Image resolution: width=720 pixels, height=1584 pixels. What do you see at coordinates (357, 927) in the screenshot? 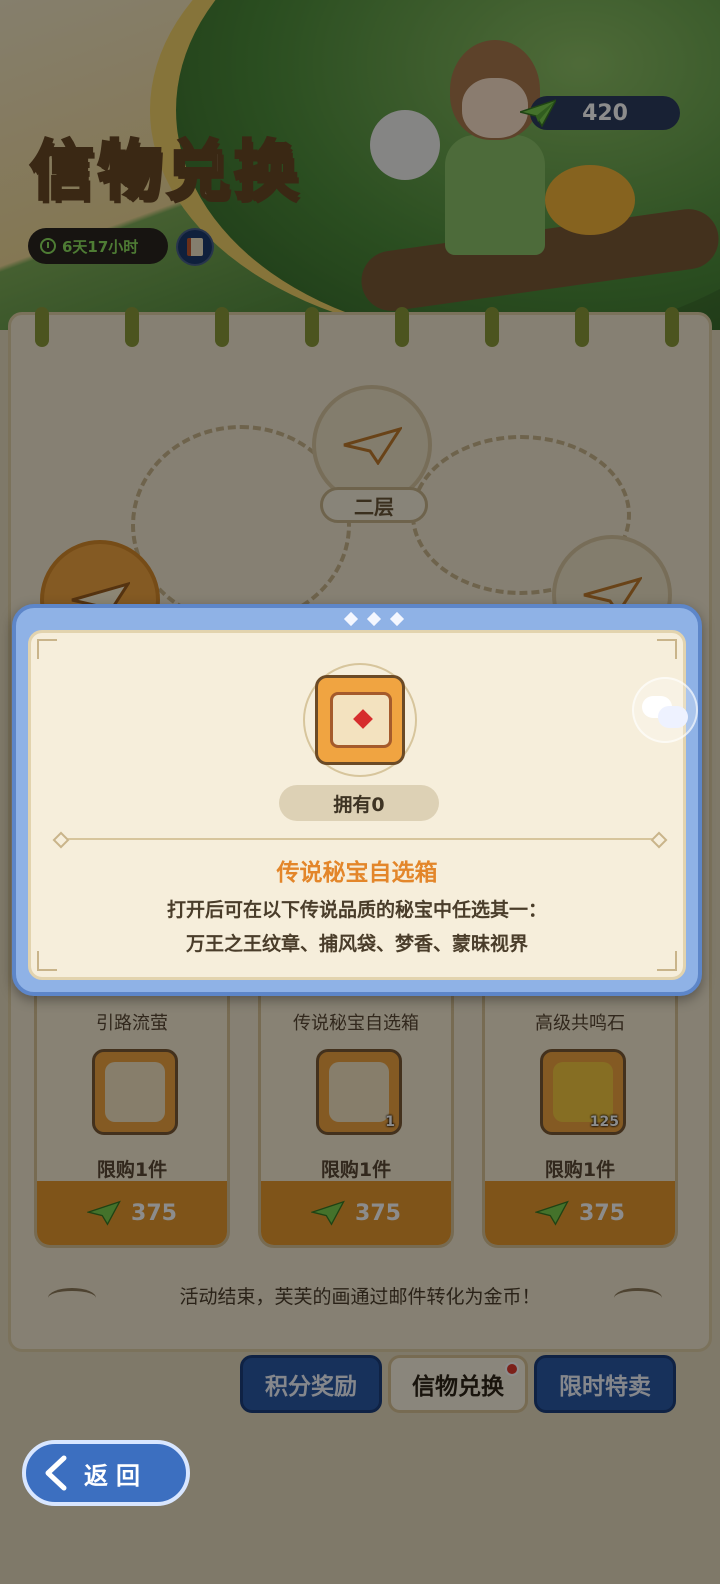
I see `item-description: 打开后可在以下传说品质的秘宝中任选其一： 万王之王纹章、捕风袋、梦香、蒙昧视界` at bounding box center [357, 927].